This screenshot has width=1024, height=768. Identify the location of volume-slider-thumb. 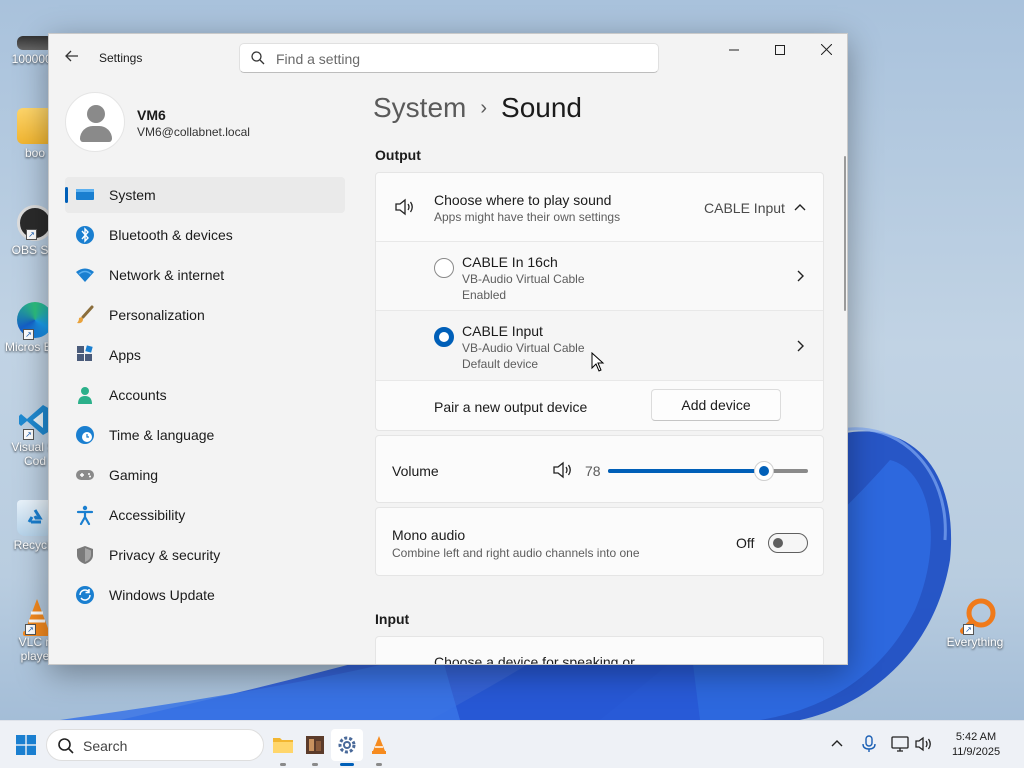
(764, 471).